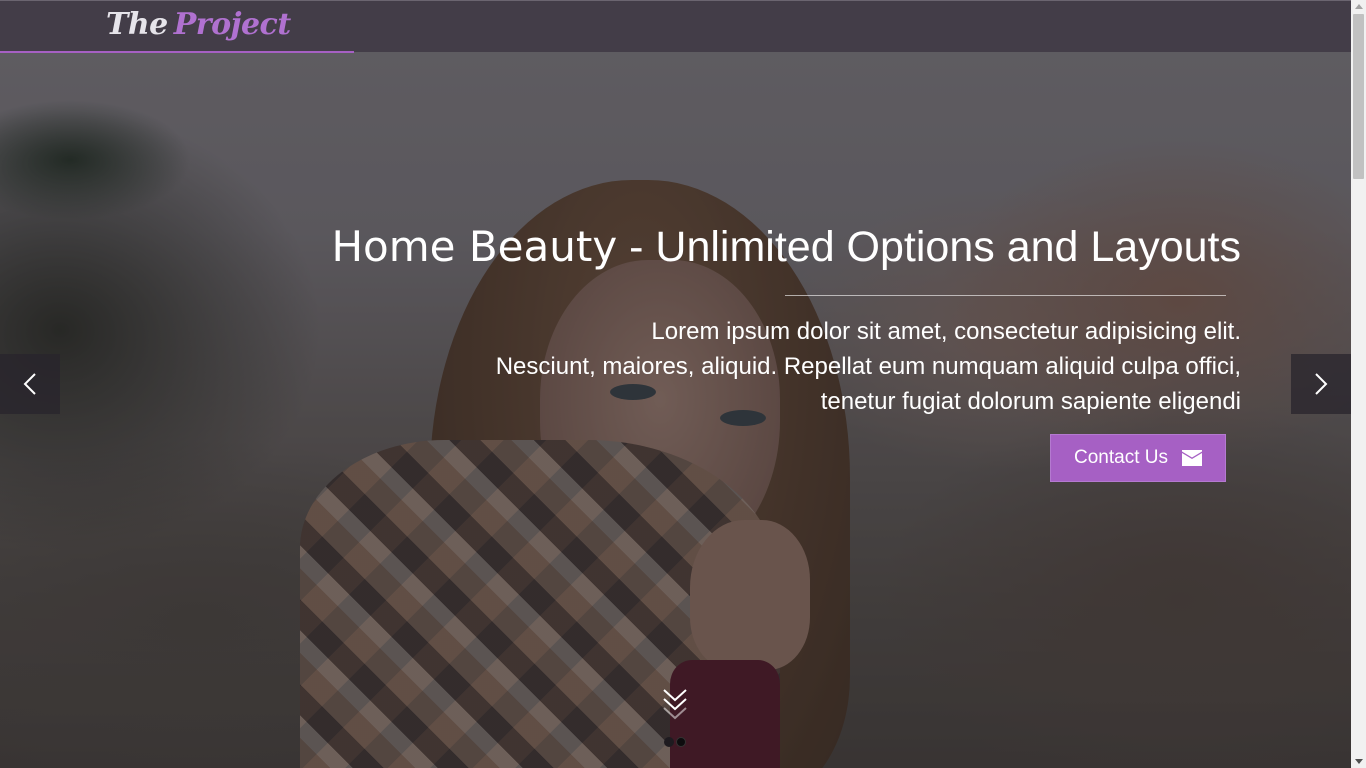  Describe the element at coordinates (929, 247) in the screenshot. I see `slide-title-rest: - Unlimited Options and Layouts` at that location.